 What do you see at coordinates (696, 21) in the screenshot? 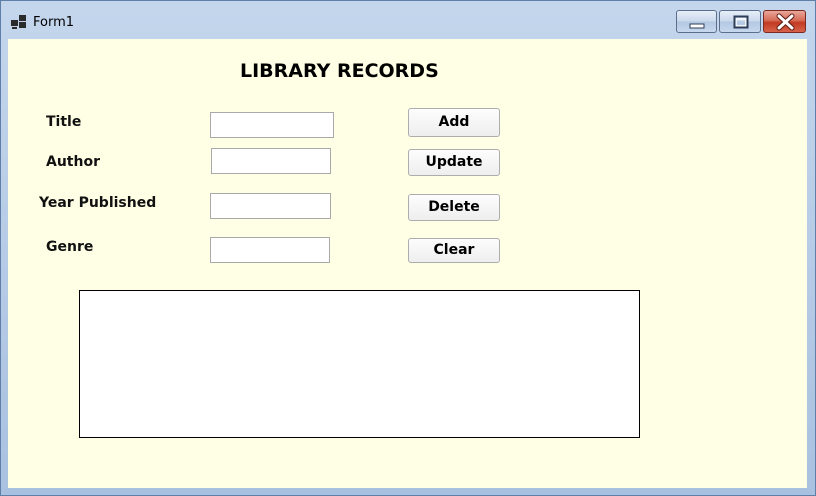
I see `minimize-button` at bounding box center [696, 21].